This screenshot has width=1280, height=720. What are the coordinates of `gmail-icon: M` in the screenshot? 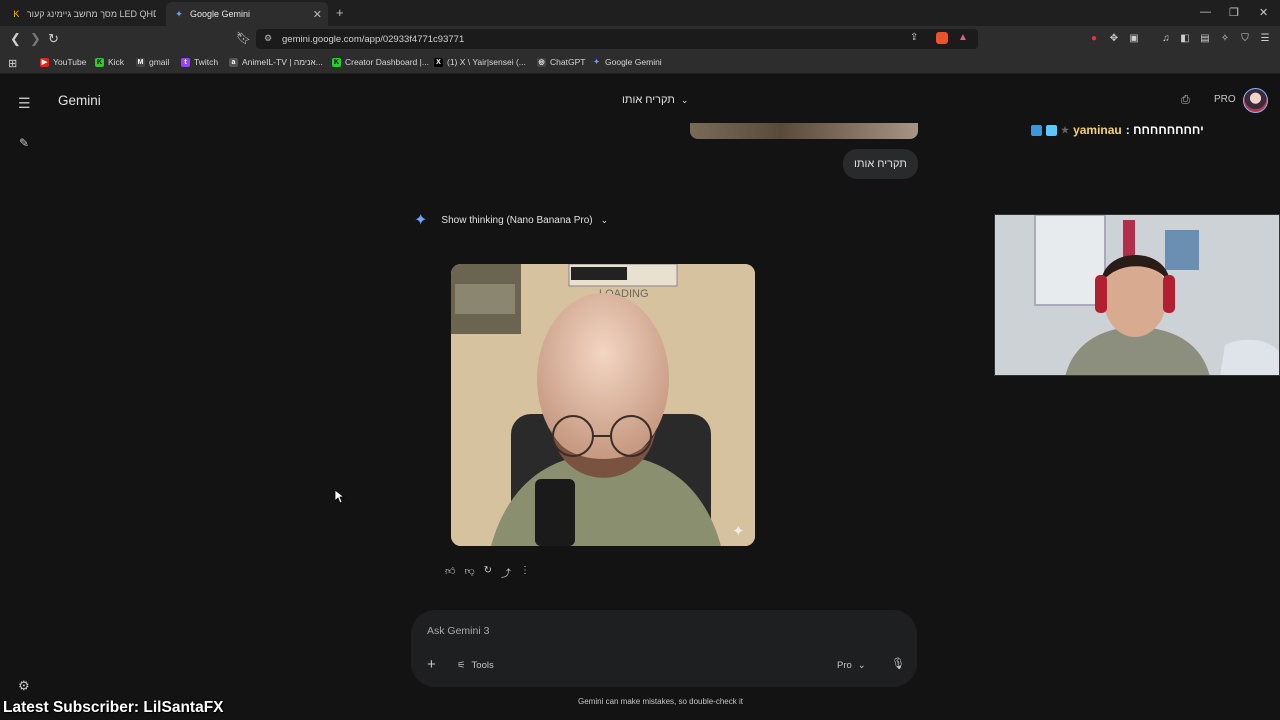 It's located at (140, 62).